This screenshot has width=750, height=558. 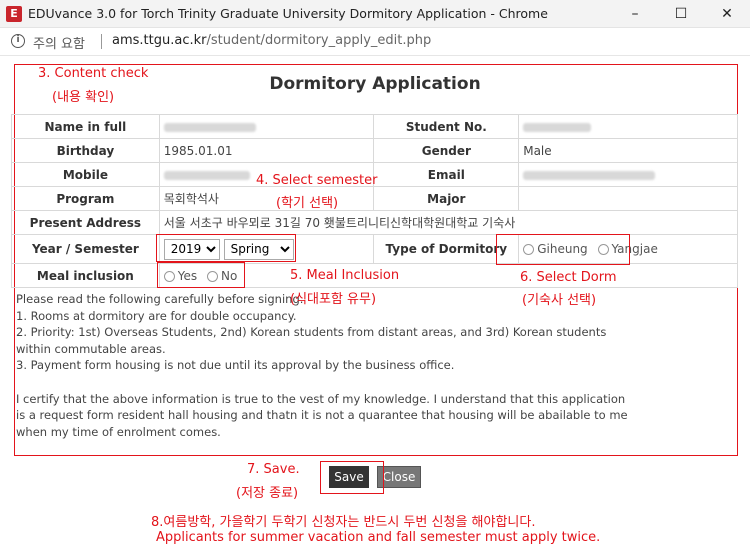 I want to click on name-label: Name in full, so click(x=85, y=126).